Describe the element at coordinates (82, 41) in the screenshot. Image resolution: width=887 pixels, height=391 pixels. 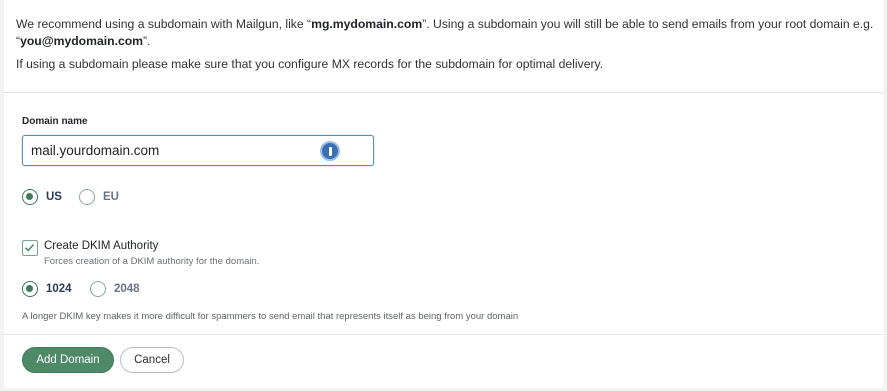
I see `example-email: you@mydomain.com` at that location.